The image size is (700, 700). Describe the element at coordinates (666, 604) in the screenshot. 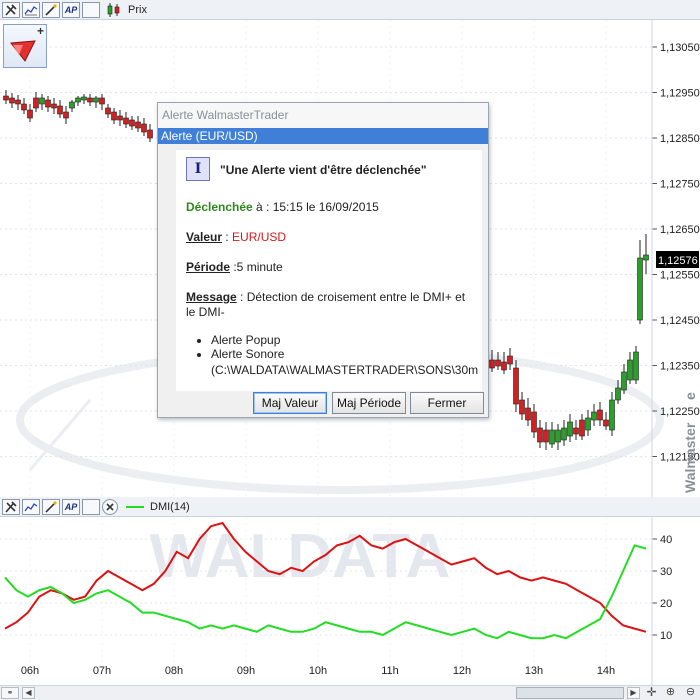

I see `y-tick-label: 20` at that location.